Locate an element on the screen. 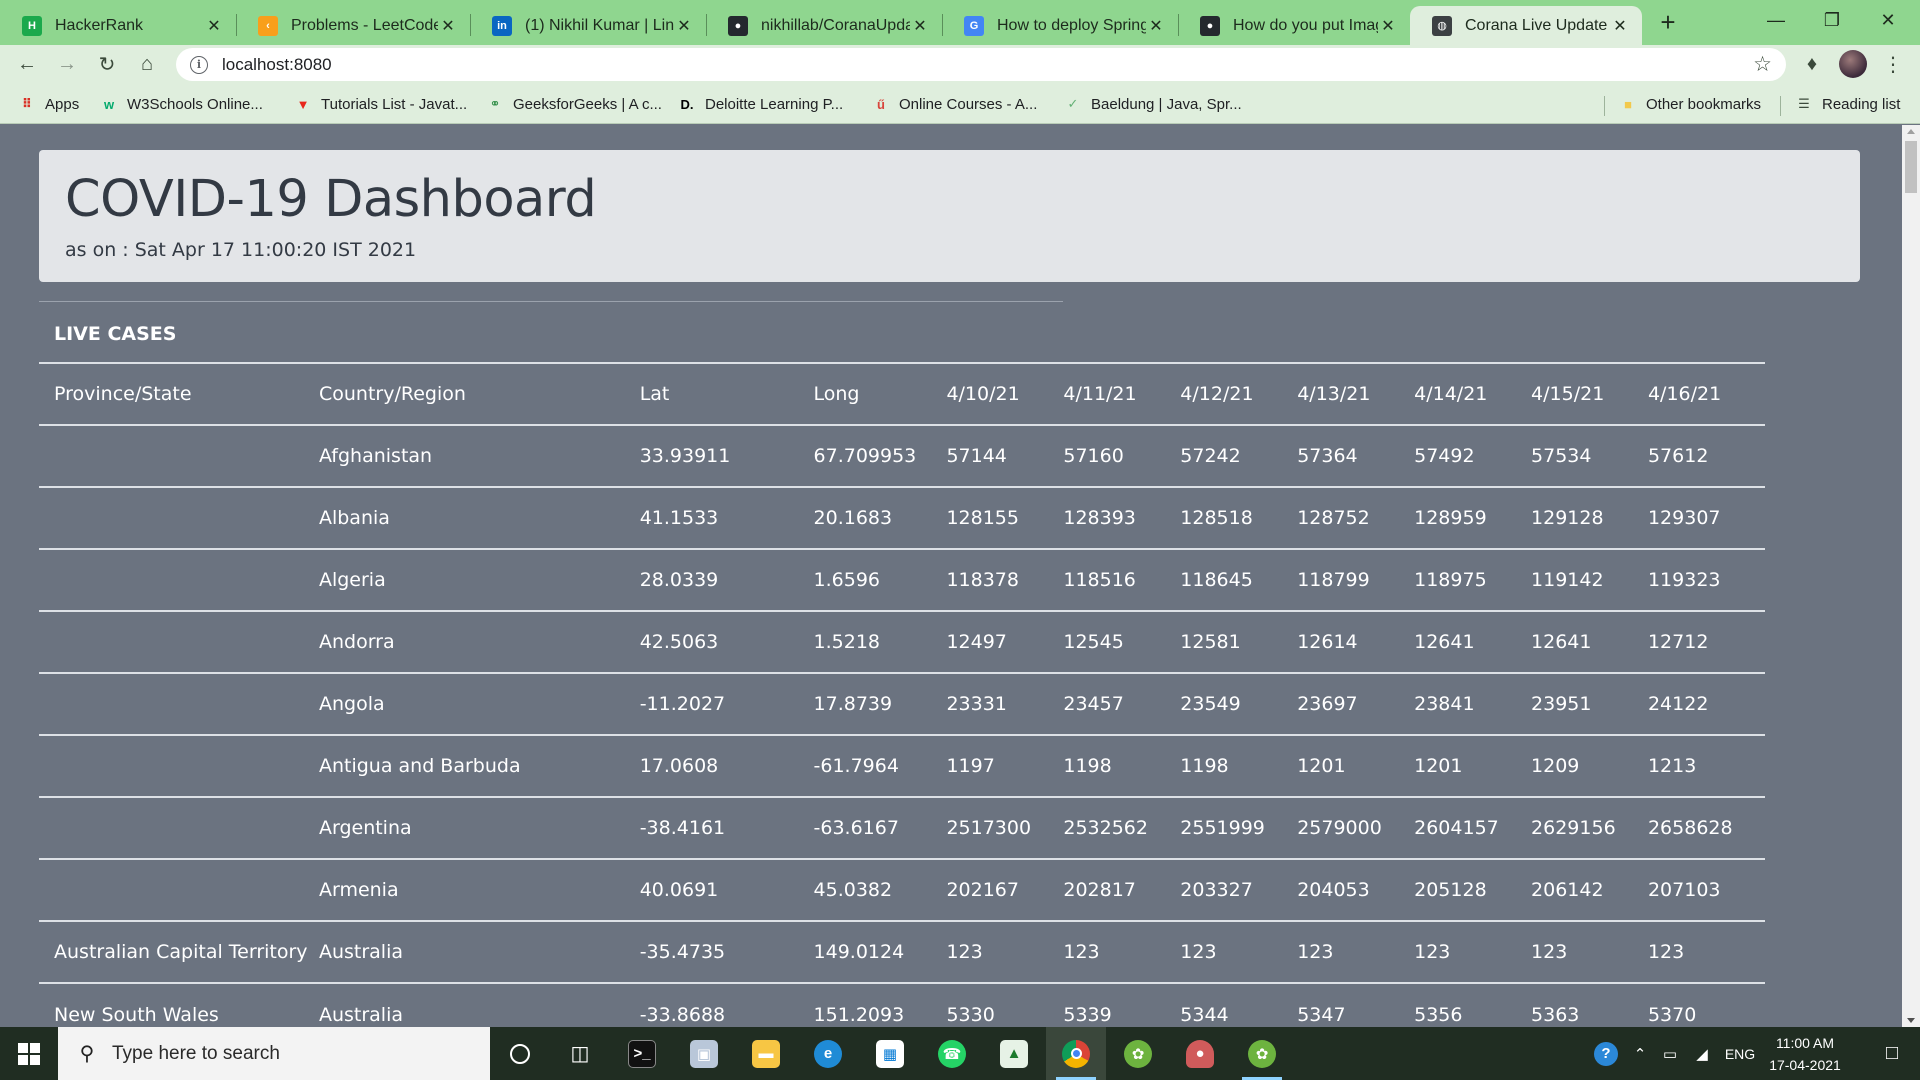  tab-4: ● nikhillab/CoranaUpdat ✕ is located at coordinates (824, 25).